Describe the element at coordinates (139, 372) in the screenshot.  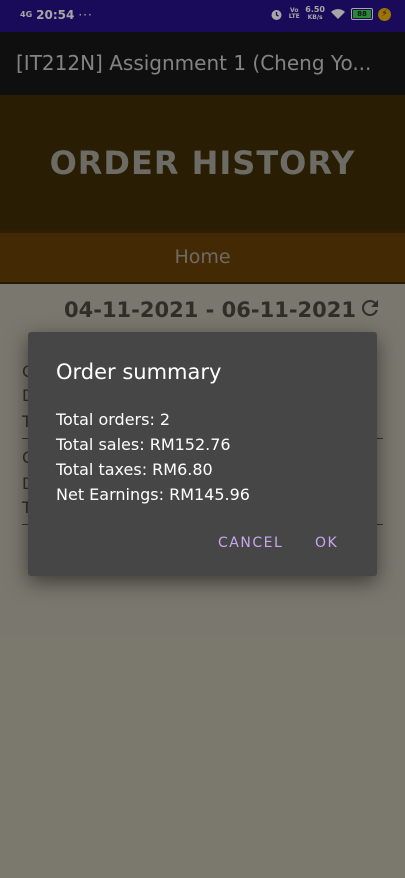
I see `dialog-title: Order summary` at that location.